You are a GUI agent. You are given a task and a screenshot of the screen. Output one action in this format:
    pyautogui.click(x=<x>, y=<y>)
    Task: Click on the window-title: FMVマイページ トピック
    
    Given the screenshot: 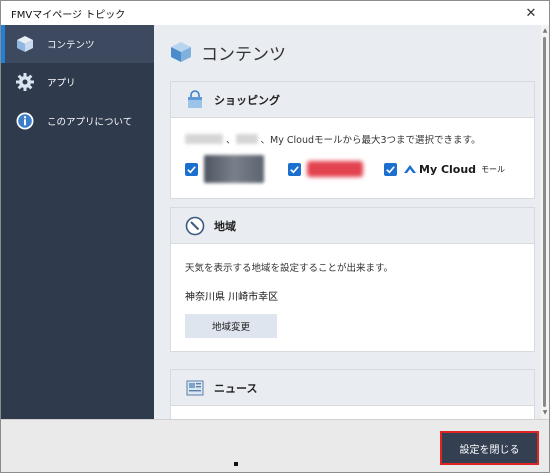 What is the action you would take?
    pyautogui.click(x=68, y=15)
    